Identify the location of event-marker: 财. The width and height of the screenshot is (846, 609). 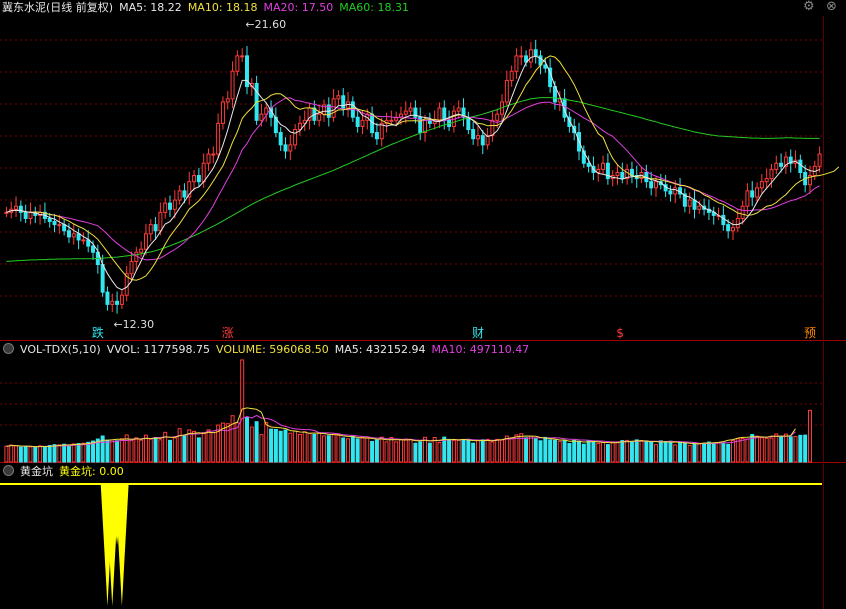
(478, 333).